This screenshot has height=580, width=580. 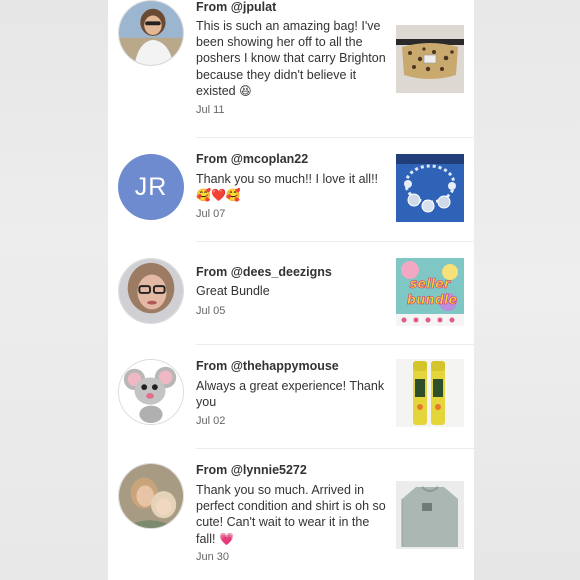 I want to click on review-date: Jul 07, so click(x=211, y=214).